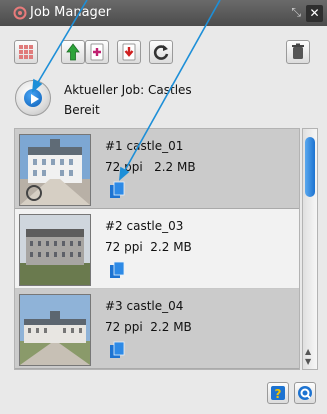 The height and width of the screenshot is (414, 327). What do you see at coordinates (310, 167) in the screenshot?
I see `scrollbar-thumb` at bounding box center [310, 167].